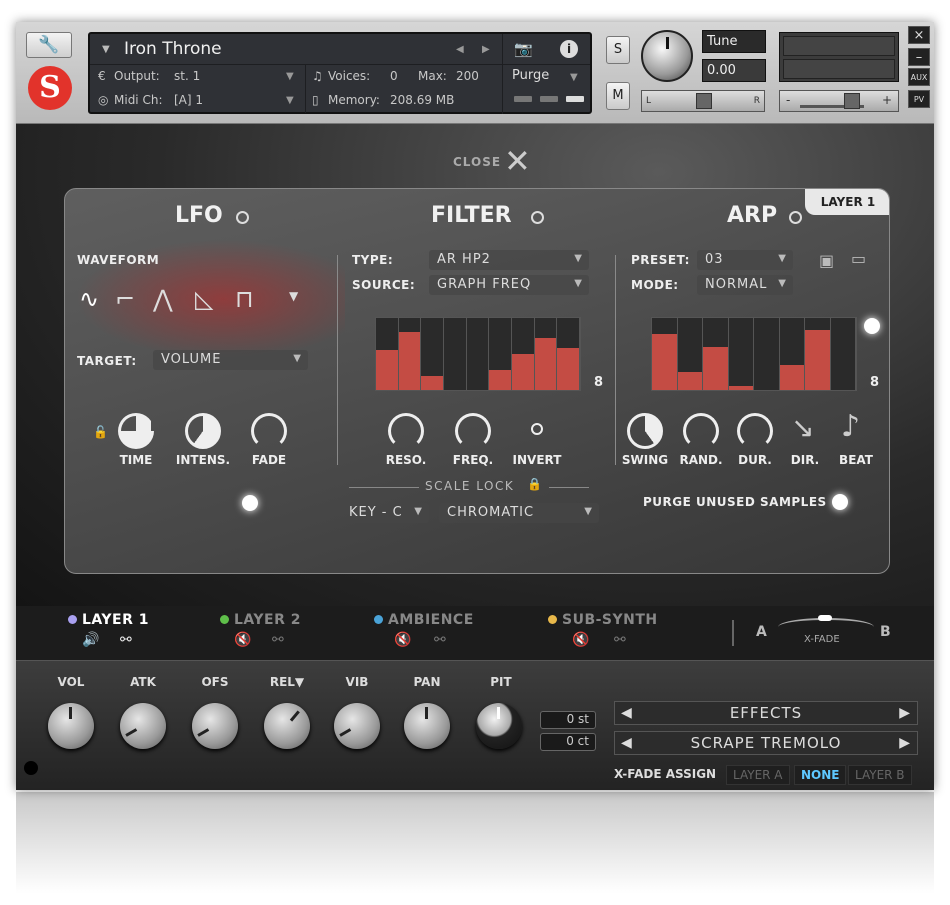 Image resolution: width=950 pixels, height=905 pixels. What do you see at coordinates (90, 640) in the screenshot?
I see `speaker-on-icon: 🔊` at bounding box center [90, 640].